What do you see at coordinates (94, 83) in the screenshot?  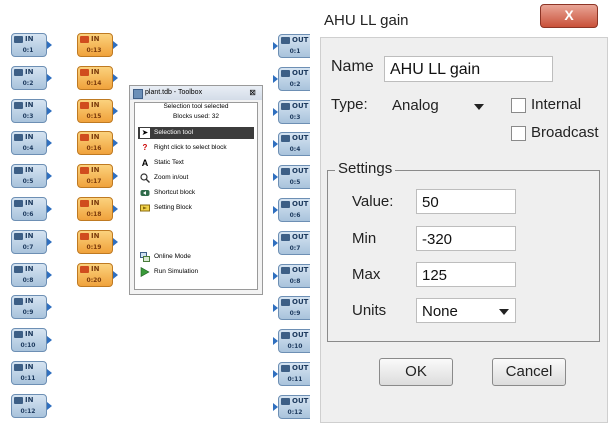 I see `block-id-label: 0:14` at bounding box center [94, 83].